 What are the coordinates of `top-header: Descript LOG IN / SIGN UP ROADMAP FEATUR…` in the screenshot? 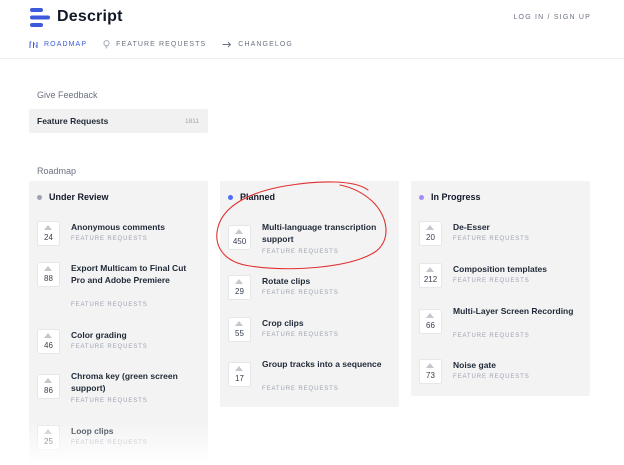 It's located at (312, 29).